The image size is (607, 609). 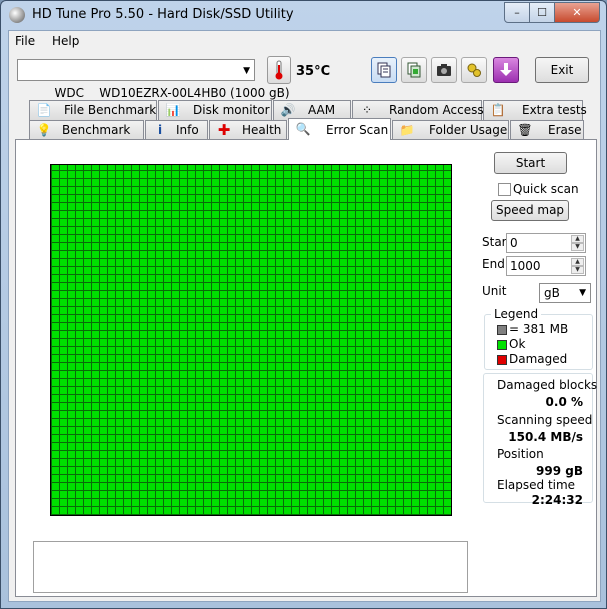 What do you see at coordinates (546, 266) in the screenshot?
I see `end-spinner: 1000 ▲ ▼` at bounding box center [546, 266].